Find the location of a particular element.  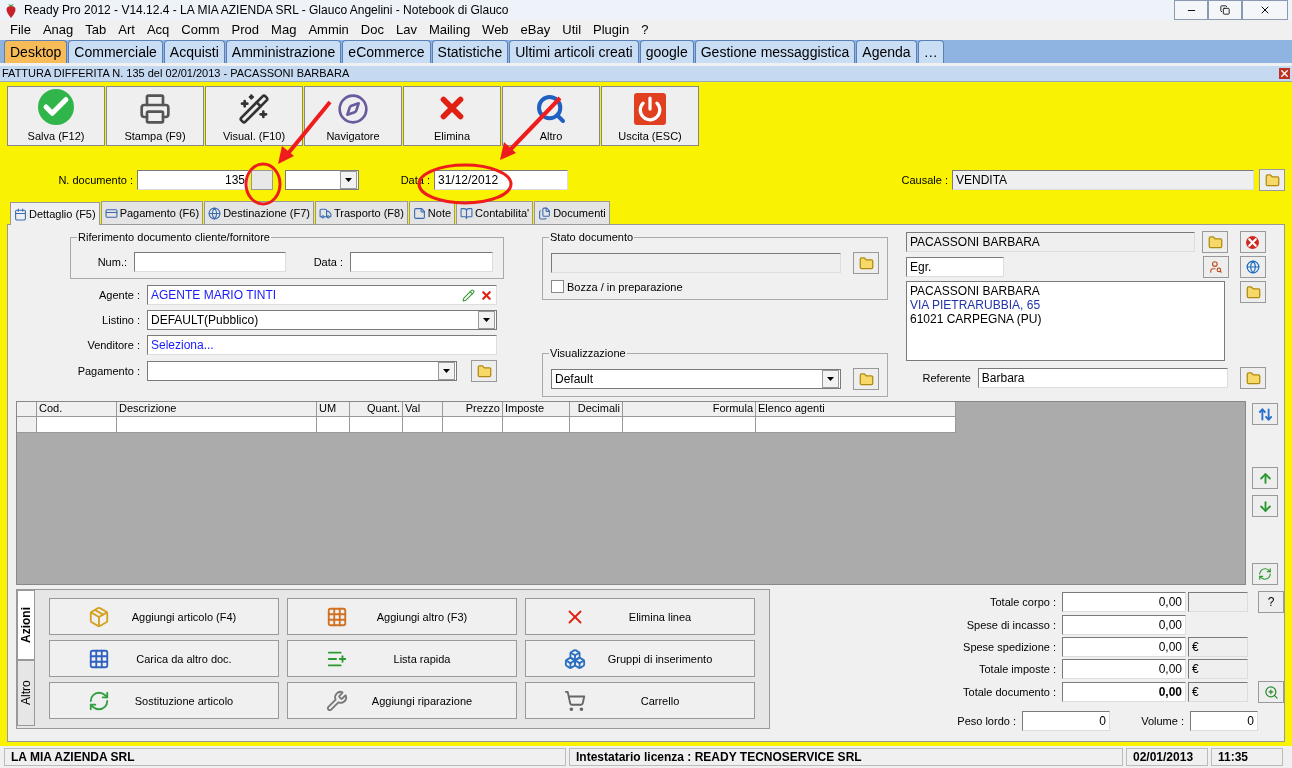

refresh-button is located at coordinates (1265, 574).